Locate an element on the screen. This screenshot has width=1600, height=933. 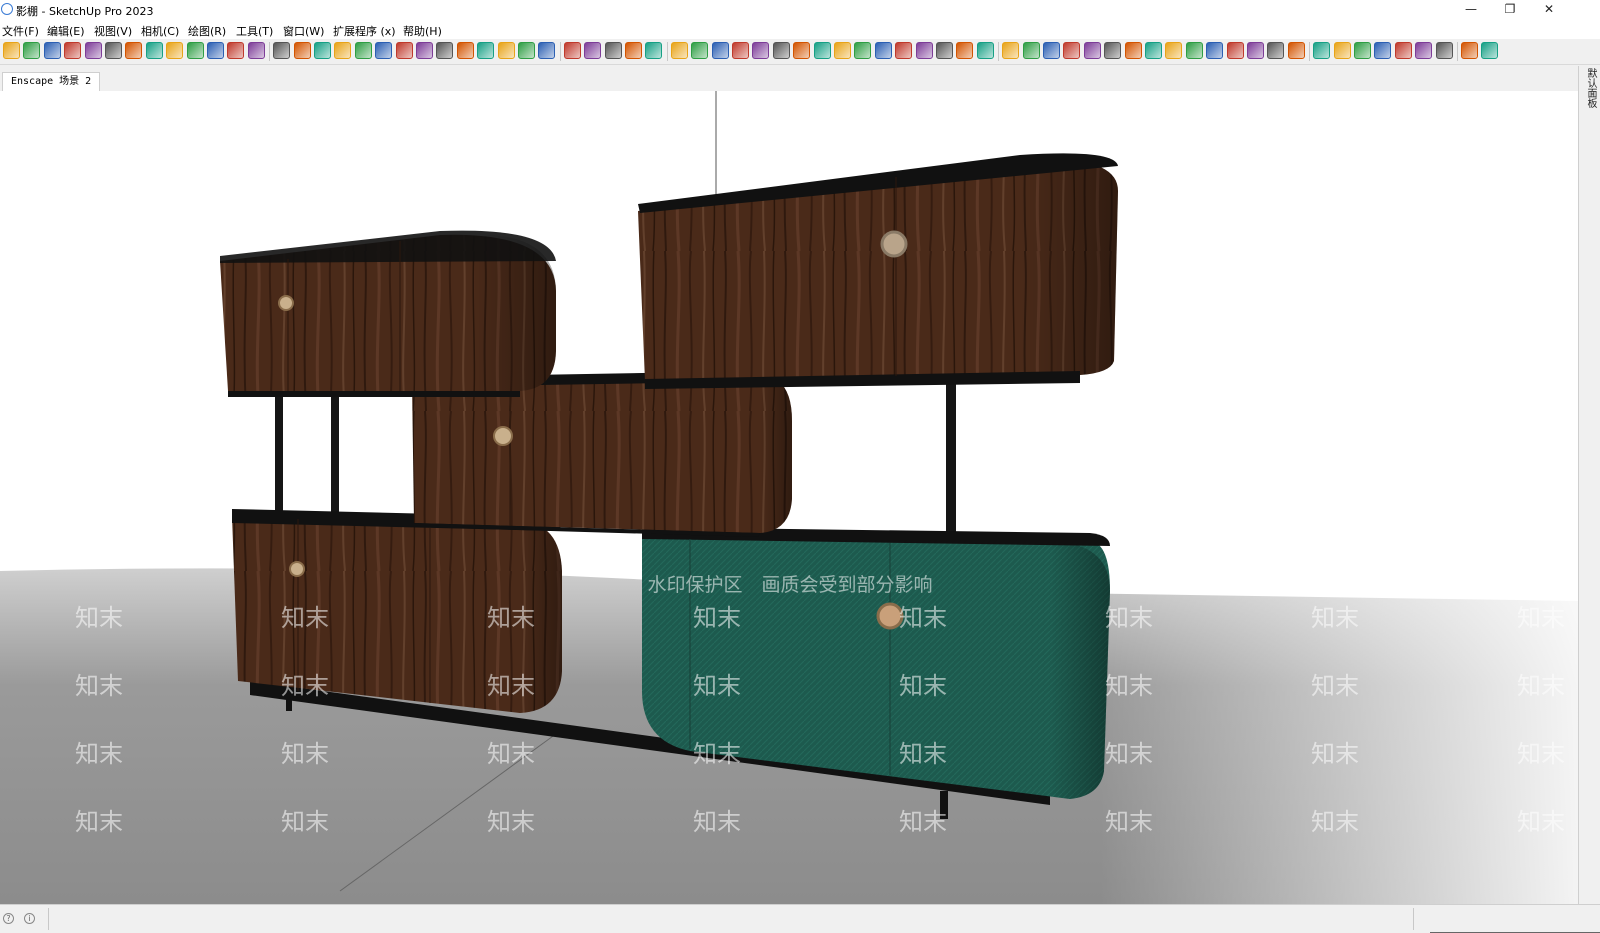
align-icon is located at coordinates (343, 50).